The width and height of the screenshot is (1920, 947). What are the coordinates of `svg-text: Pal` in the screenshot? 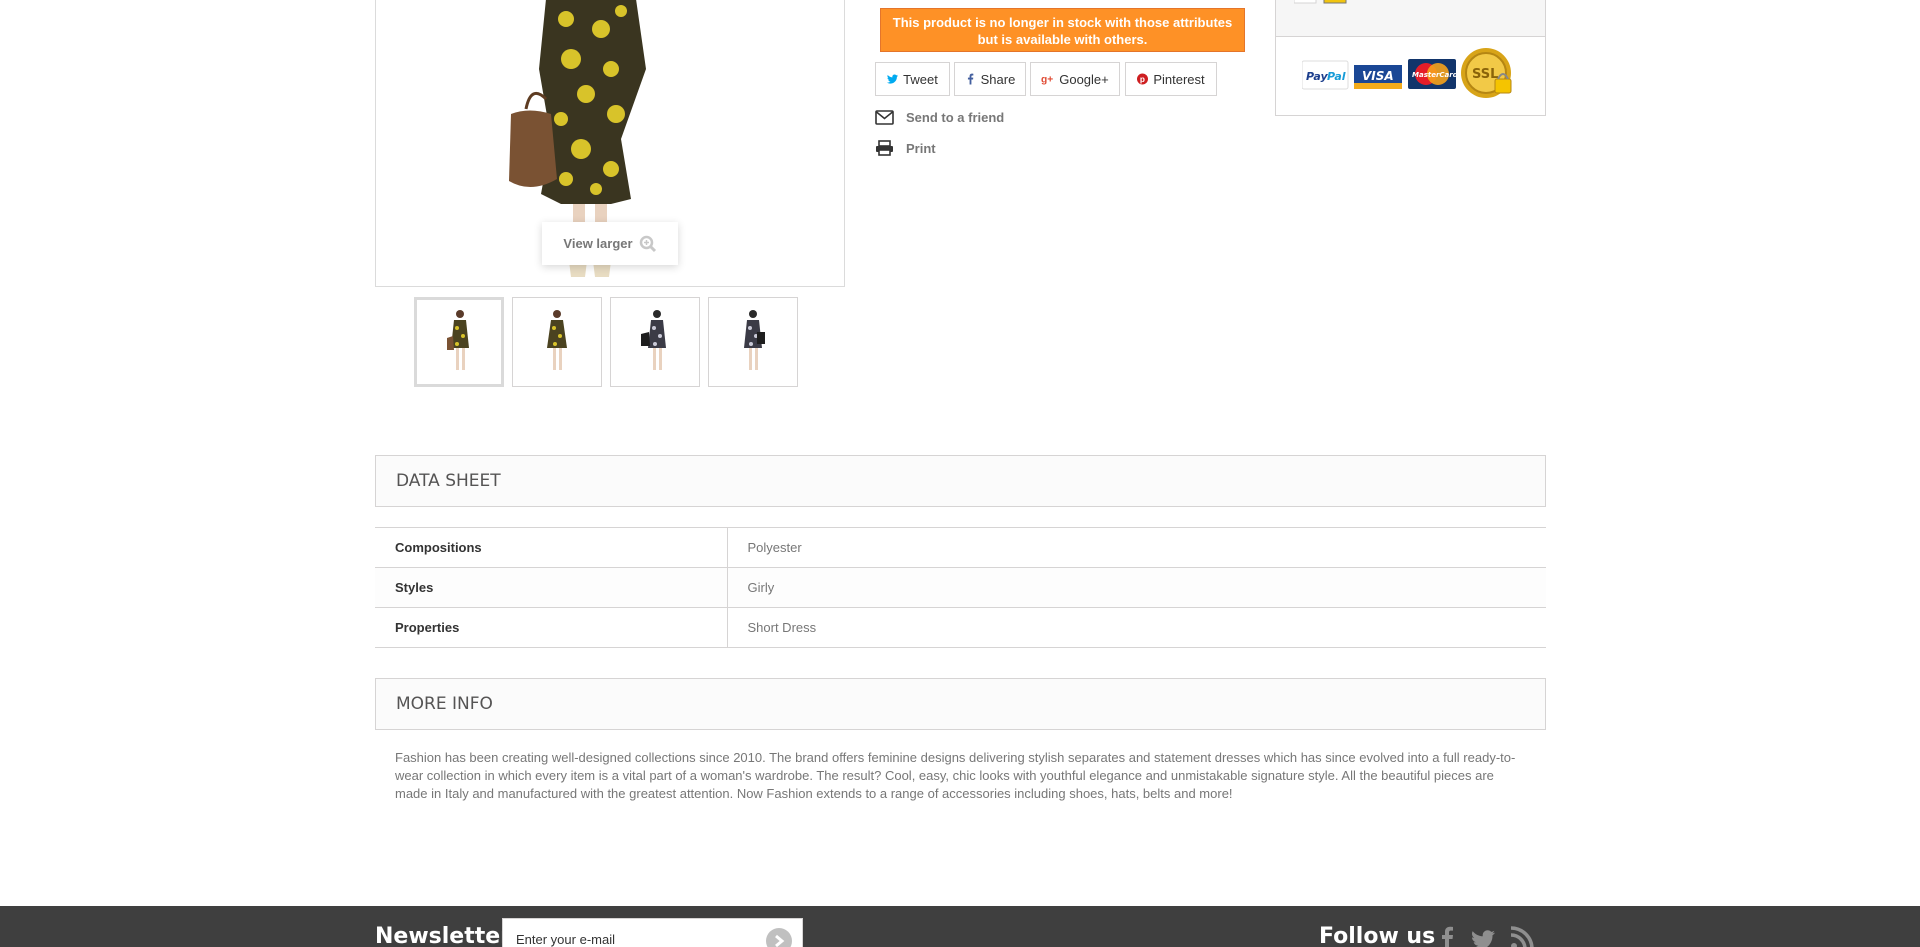 It's located at (1336, 76).